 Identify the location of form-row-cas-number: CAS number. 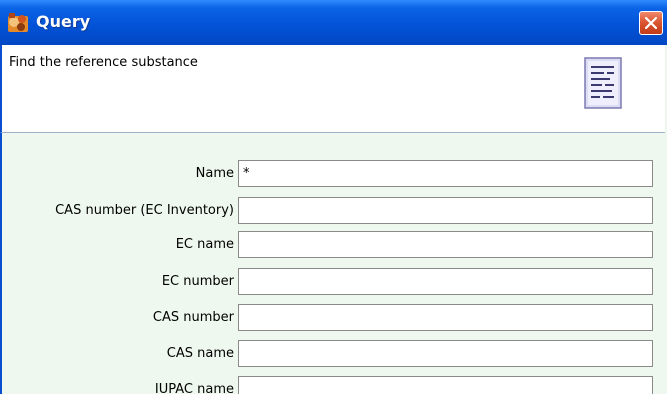
(334, 317).